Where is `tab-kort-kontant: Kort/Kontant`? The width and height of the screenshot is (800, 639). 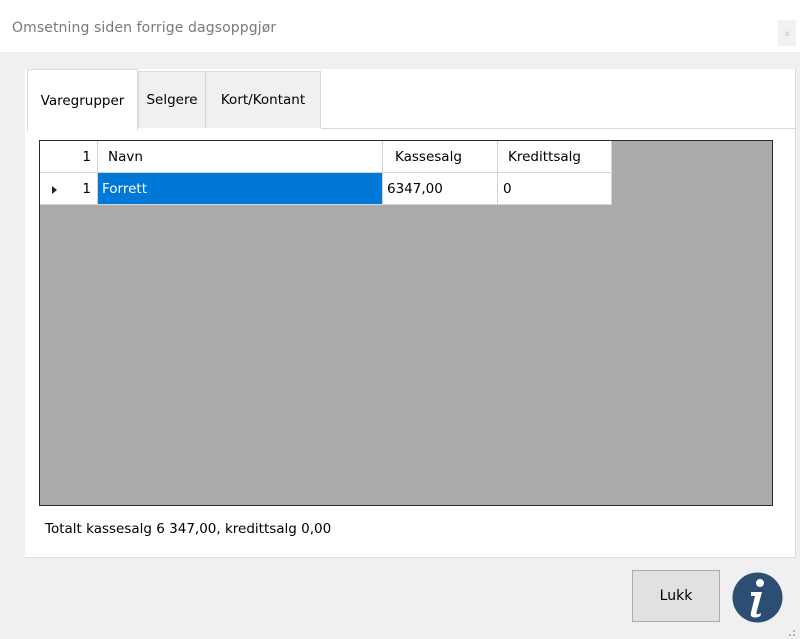
tab-kort-kontant: Kort/Kontant is located at coordinates (263, 99).